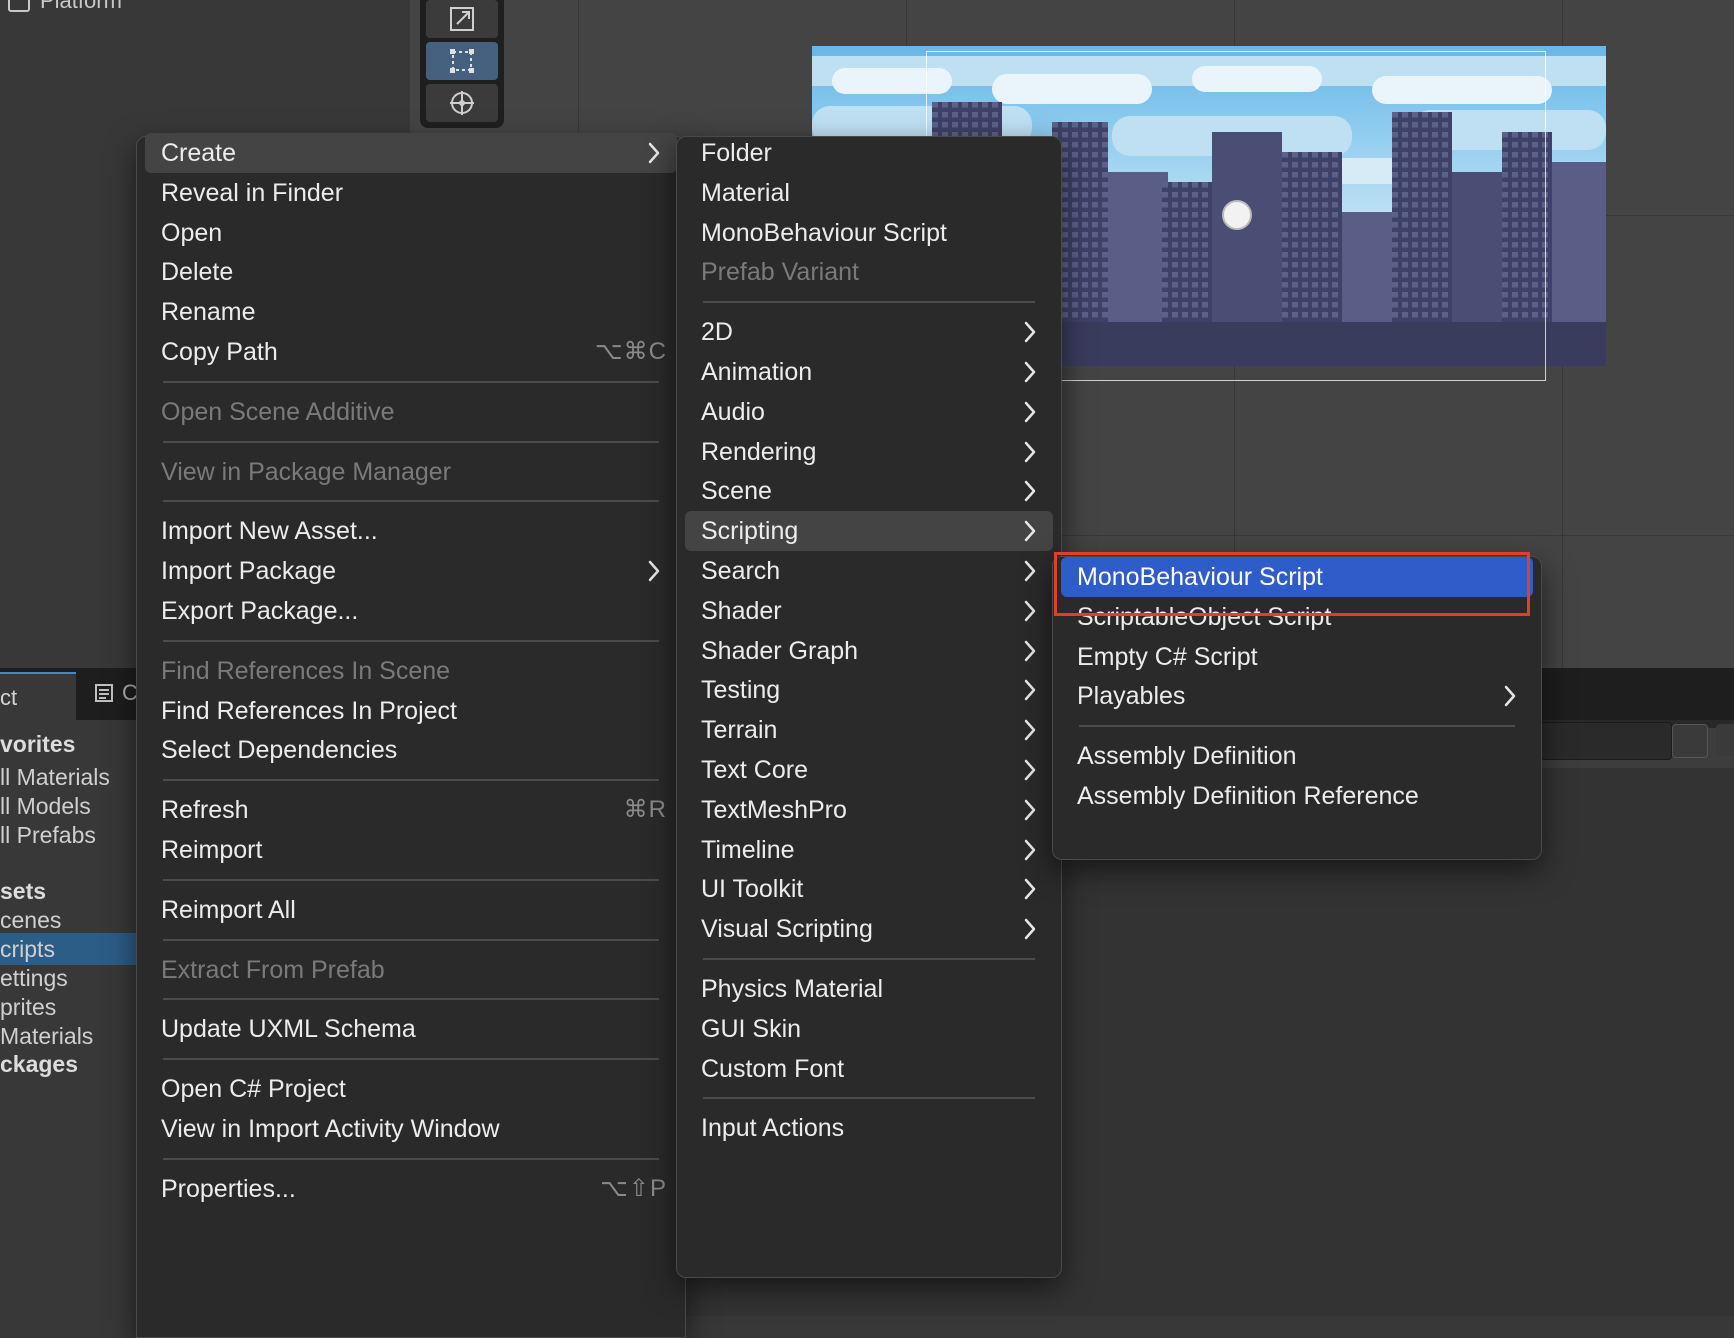  Describe the element at coordinates (192, 232) in the screenshot. I see `menu-item-label: Open` at that location.